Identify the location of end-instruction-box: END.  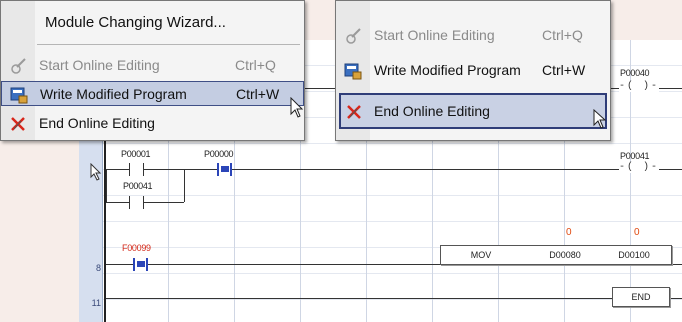
(641, 297).